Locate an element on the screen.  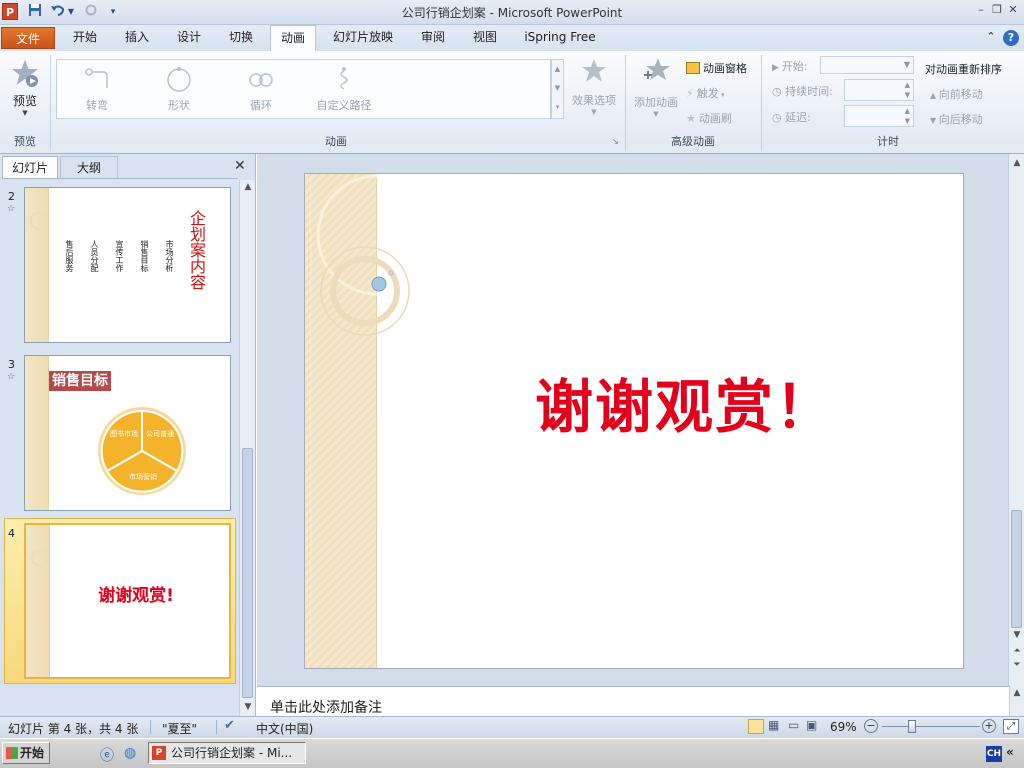
thumb2-bullet: 人员分配 is located at coordinates (94, 256).